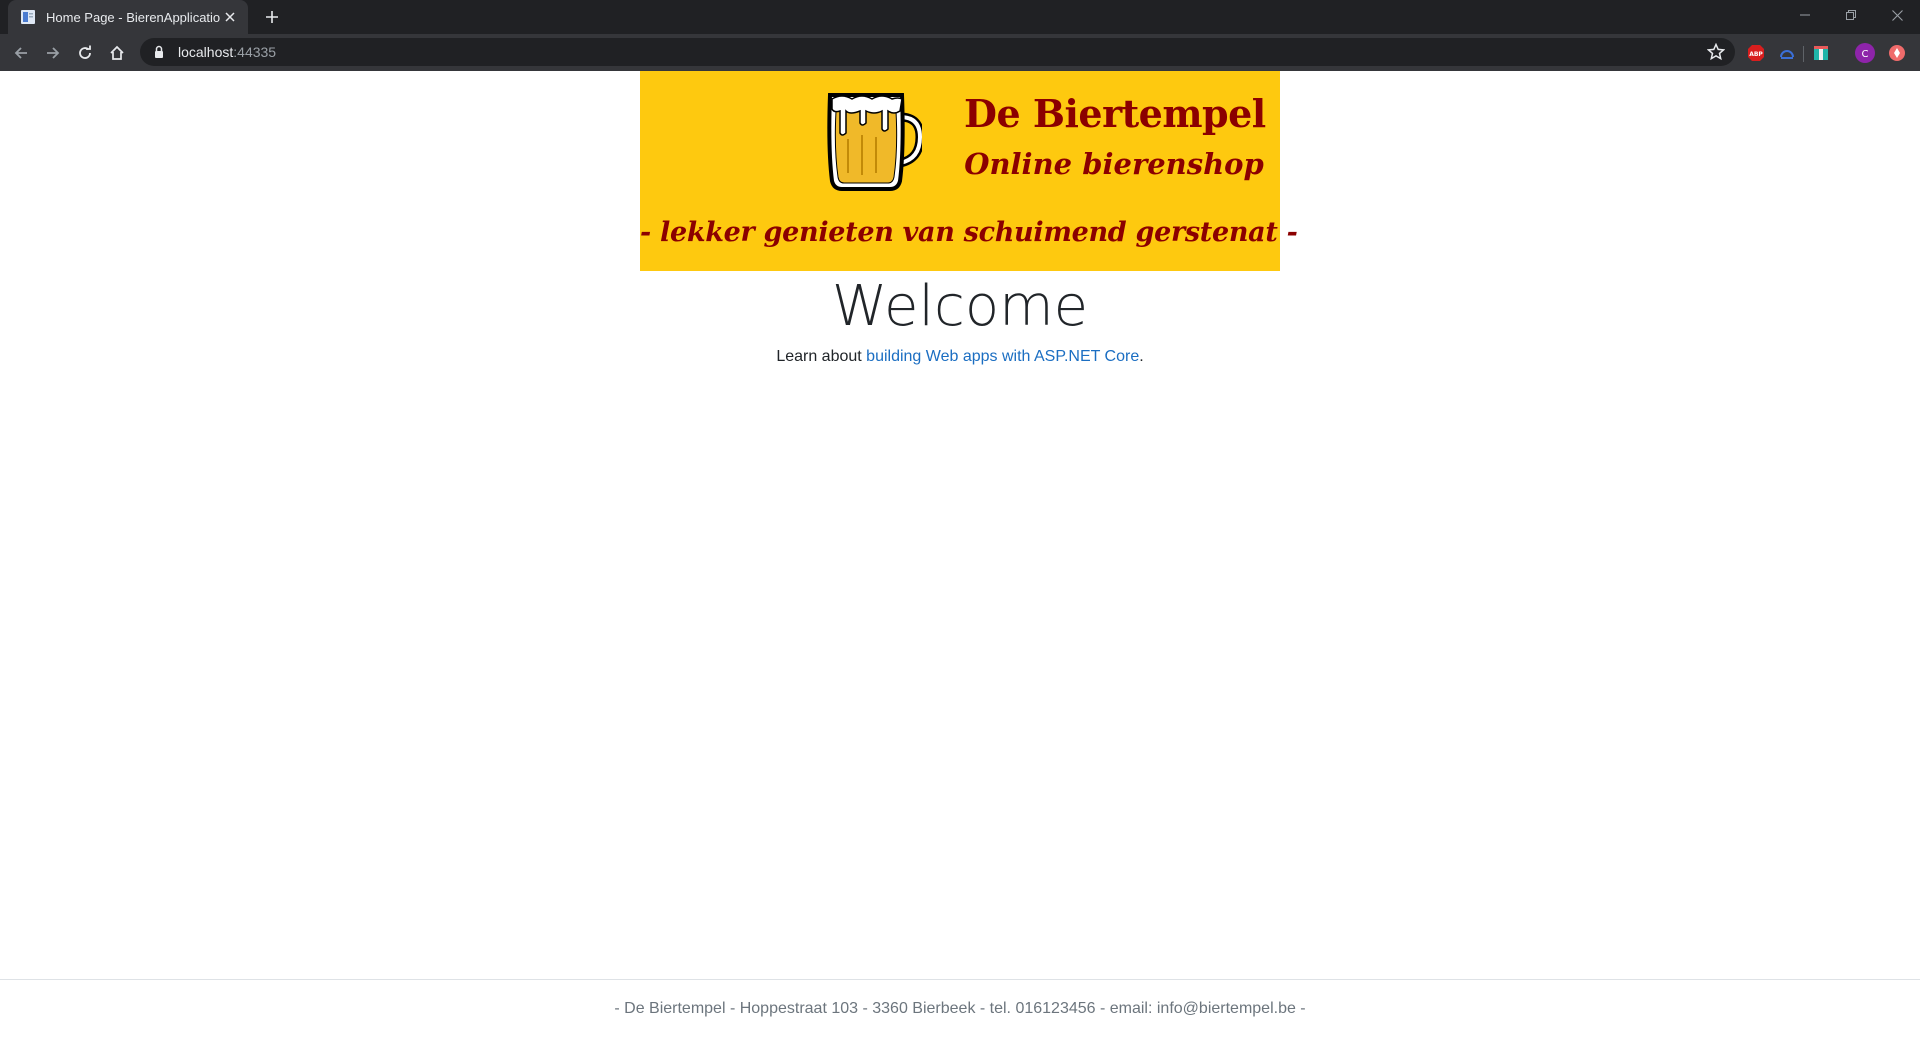  I want to click on toolbar-divider, so click(1803, 54).